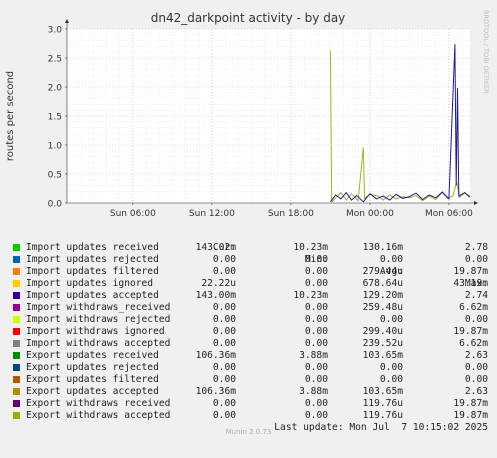 This screenshot has height=458, width=497. I want to click on y-tick-label: 0.5, so click(55, 176).